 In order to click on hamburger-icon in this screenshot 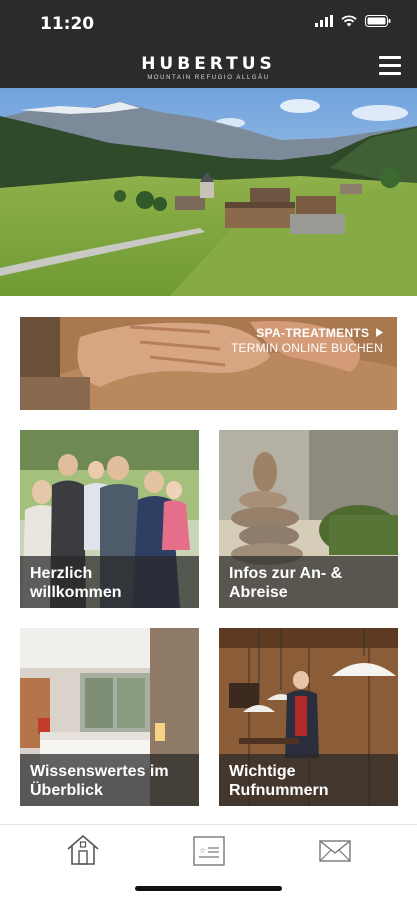, I will do `click(390, 57)`.